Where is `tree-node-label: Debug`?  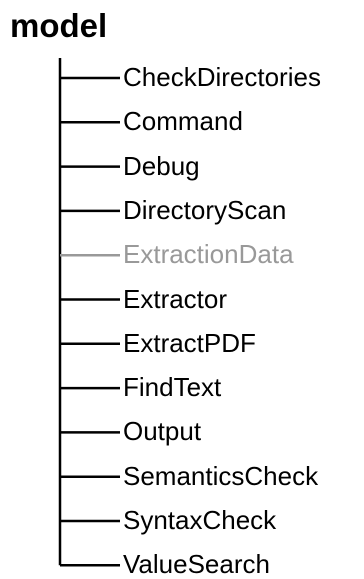 tree-node-label: Debug is located at coordinates (161, 165).